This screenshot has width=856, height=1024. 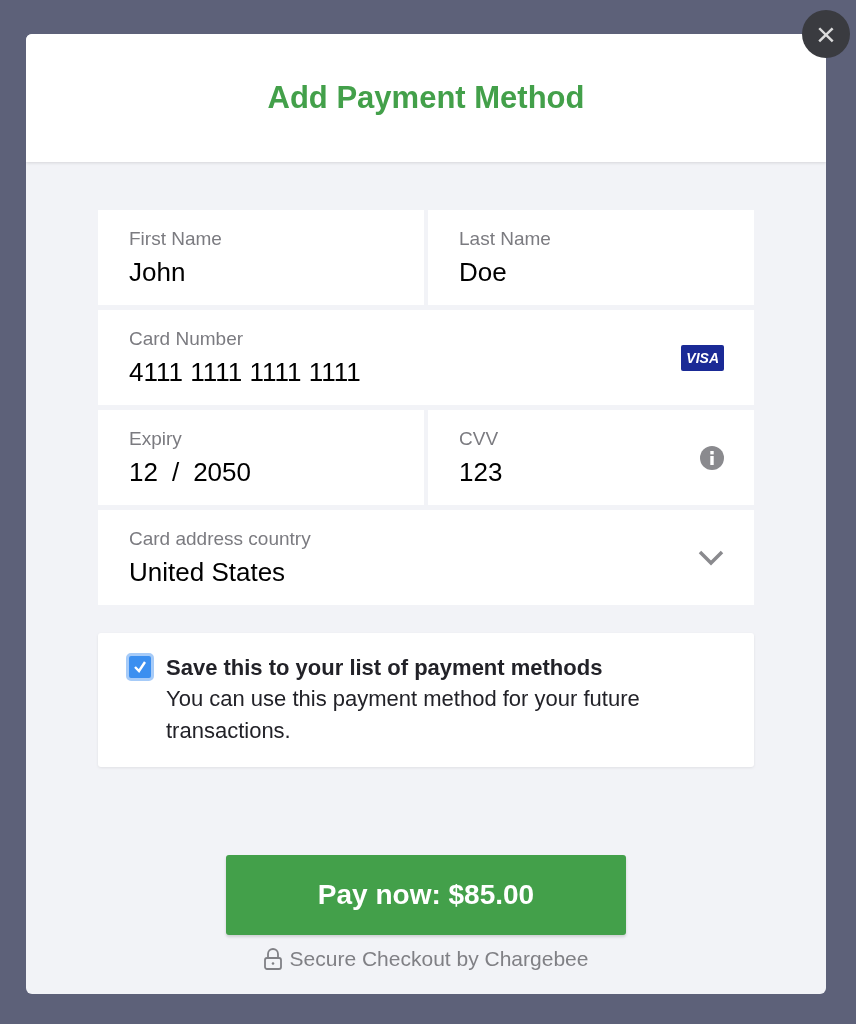 What do you see at coordinates (426, 557) in the screenshot?
I see `input-field: Card address country United States` at bounding box center [426, 557].